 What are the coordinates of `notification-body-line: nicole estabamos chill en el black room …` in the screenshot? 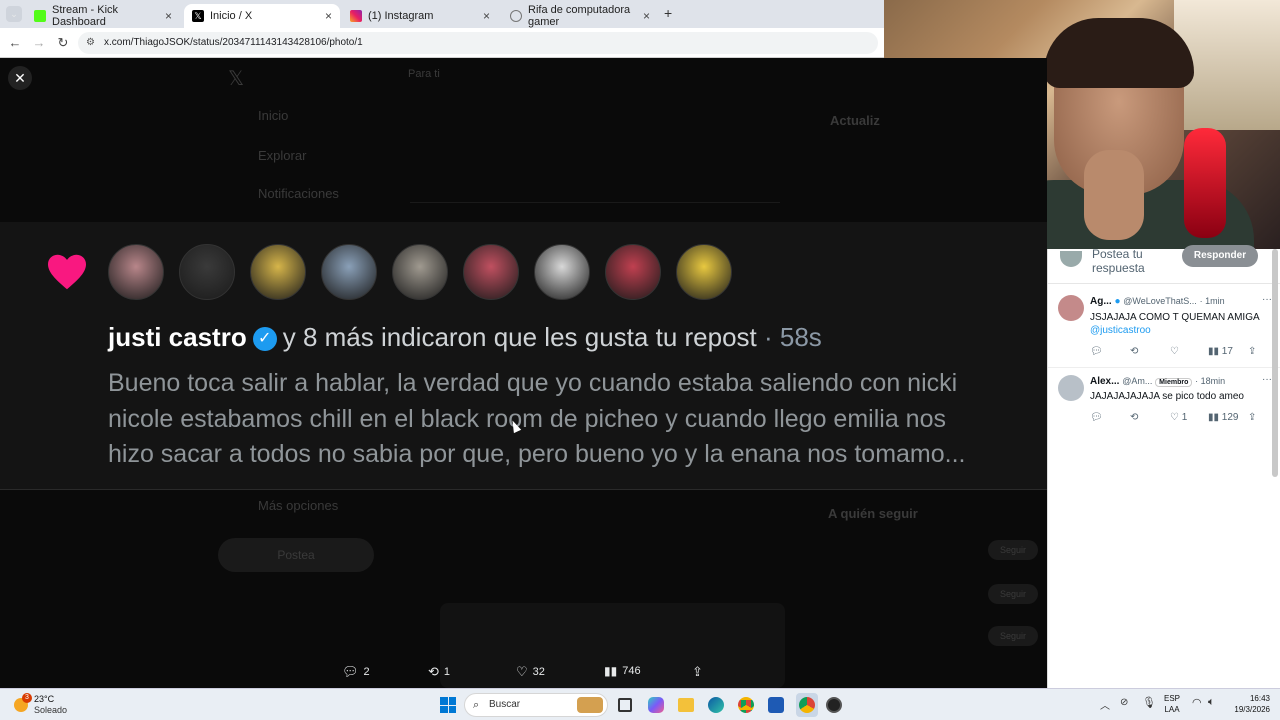 It's located at (527, 418).